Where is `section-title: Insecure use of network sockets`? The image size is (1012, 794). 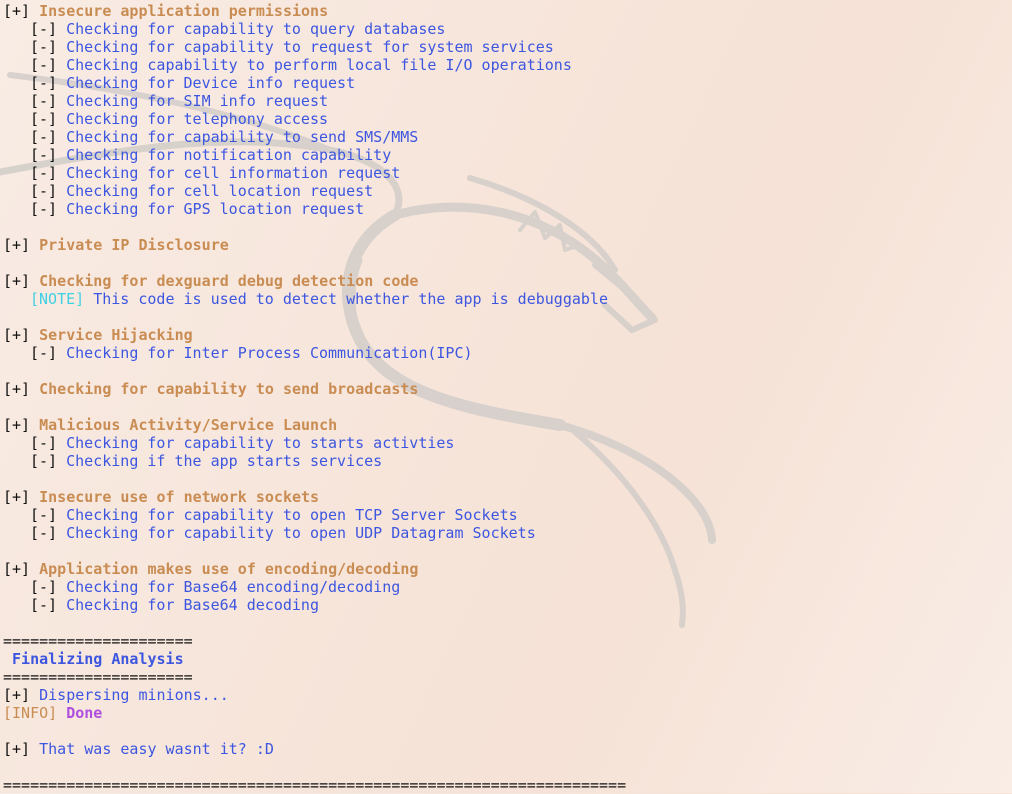 section-title: Insecure use of network sockets is located at coordinates (179, 497).